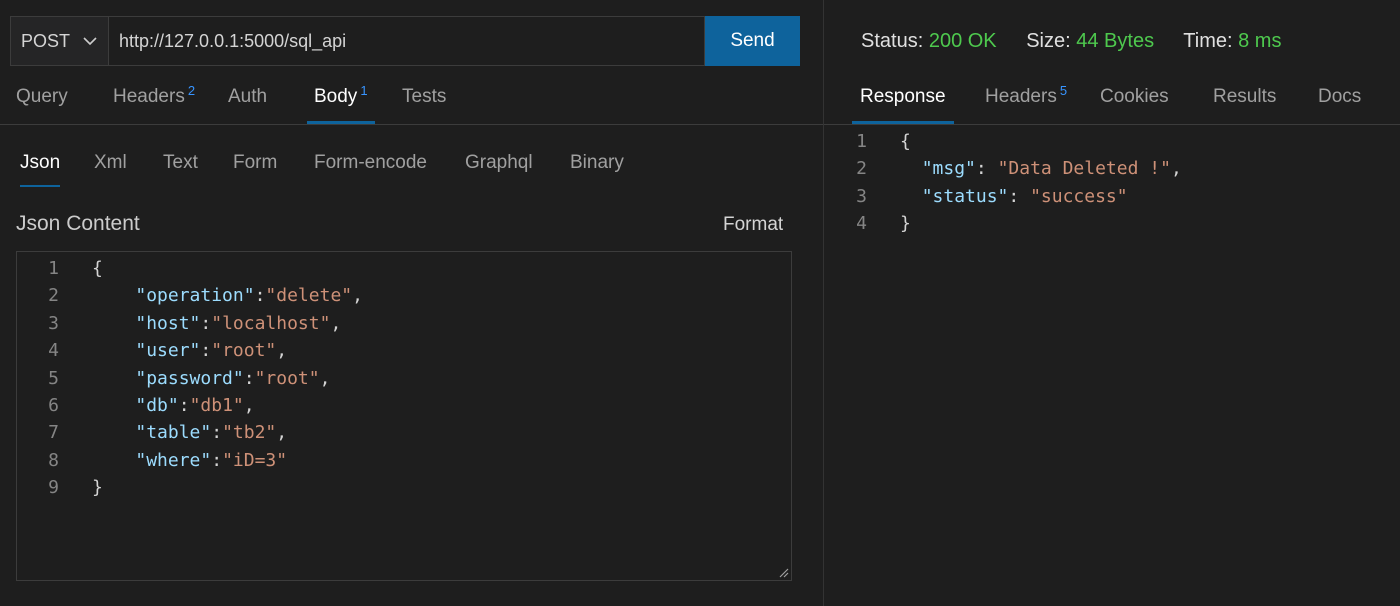  I want to click on code-line: 2 "msg": "Data Deleted !",, so click(1112, 168).